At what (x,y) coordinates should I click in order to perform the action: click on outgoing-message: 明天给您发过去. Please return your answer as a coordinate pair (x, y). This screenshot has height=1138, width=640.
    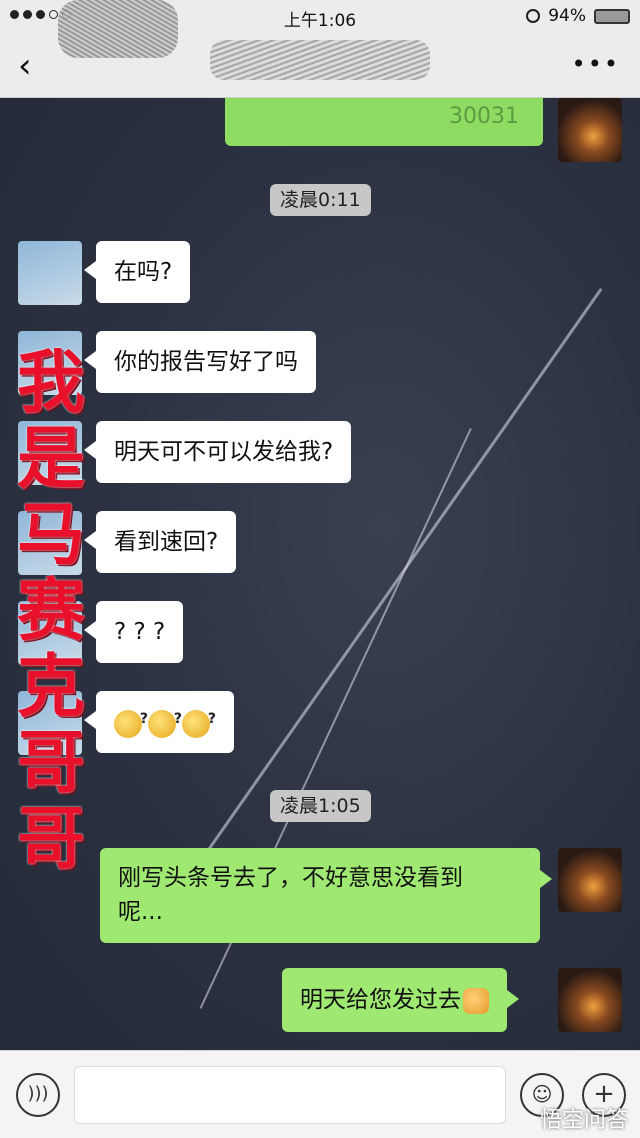
    Looking at the image, I should click on (400, 1000).